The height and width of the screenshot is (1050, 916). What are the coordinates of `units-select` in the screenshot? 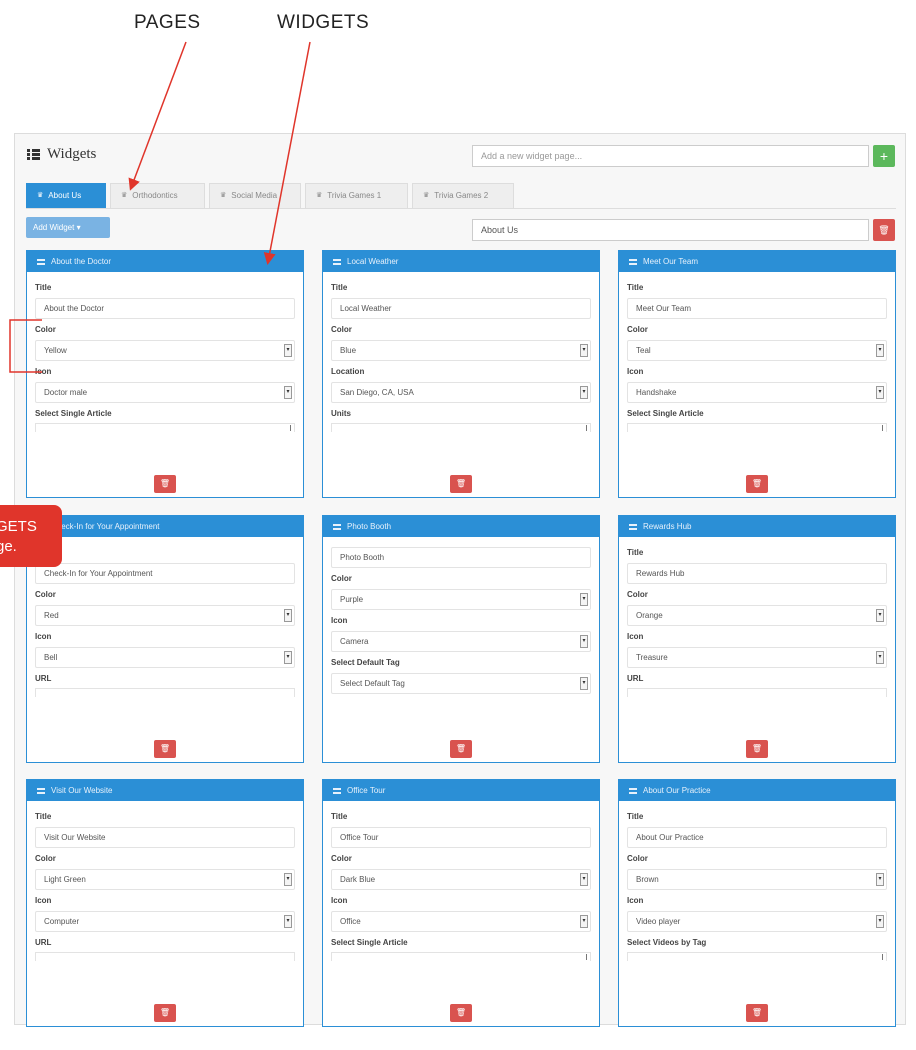 It's located at (461, 427).